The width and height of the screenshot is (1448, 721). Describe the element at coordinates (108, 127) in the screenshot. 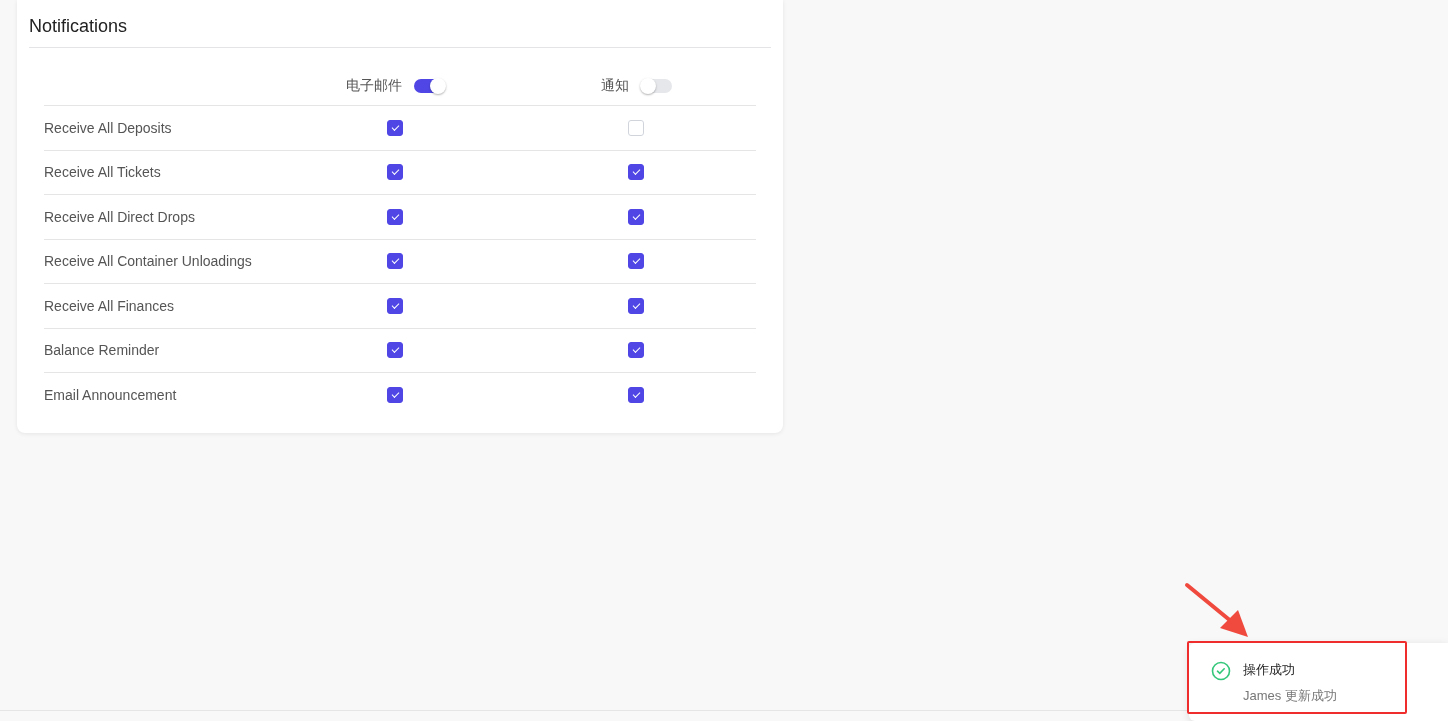

I see `row-label: Receive All Deposits` at that location.